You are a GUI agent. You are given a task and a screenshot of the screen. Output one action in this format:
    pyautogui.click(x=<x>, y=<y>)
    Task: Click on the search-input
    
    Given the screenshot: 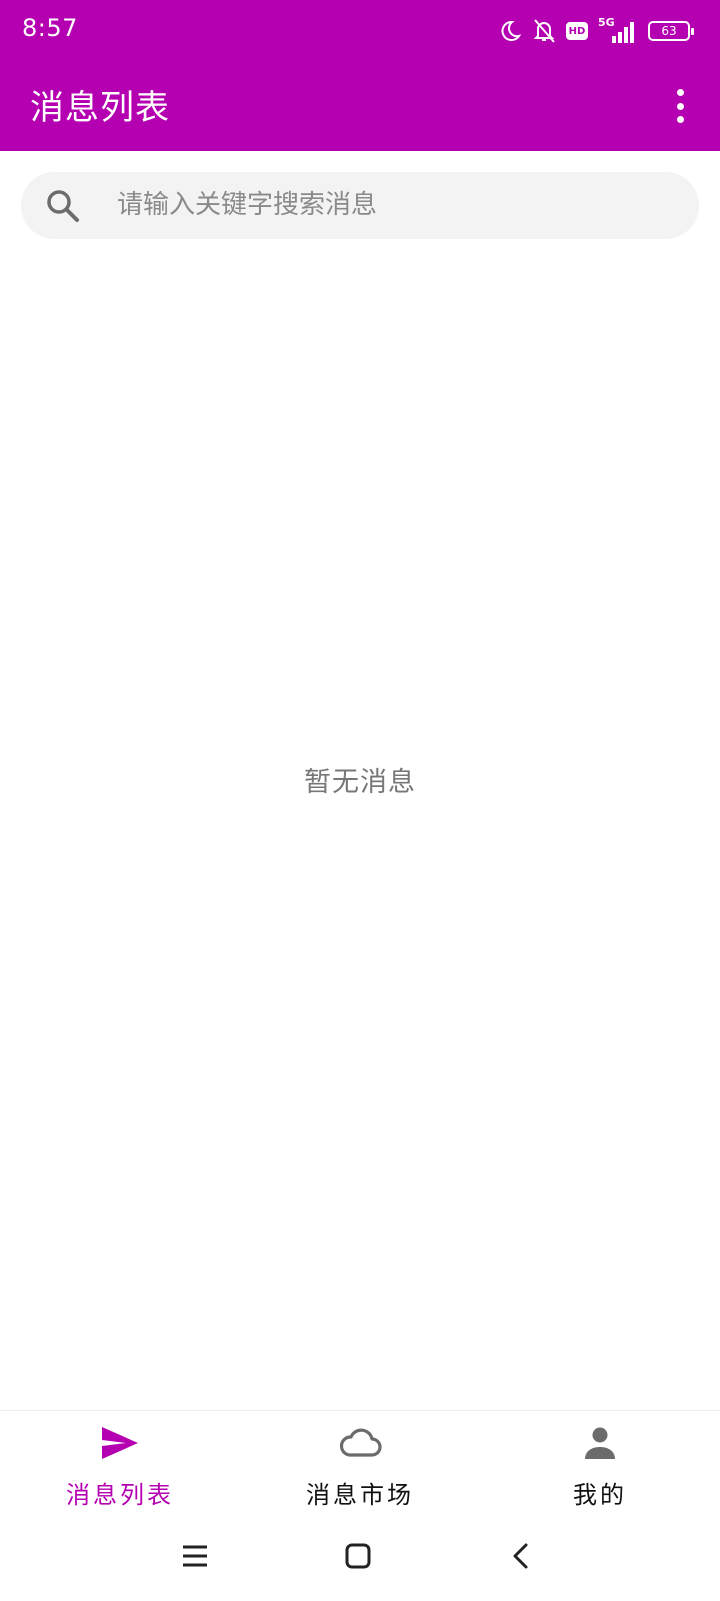 What is the action you would take?
    pyautogui.click(x=397, y=205)
    